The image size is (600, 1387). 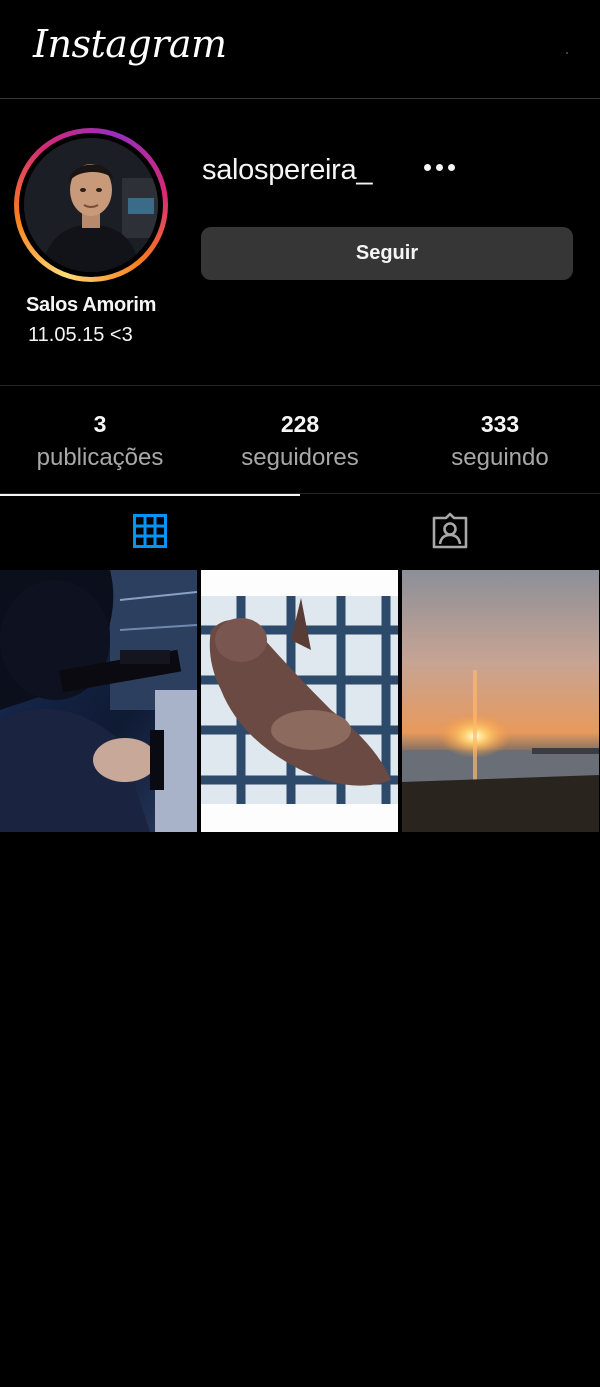 What do you see at coordinates (287, 170) in the screenshot?
I see `profile-username: salospereira_` at bounding box center [287, 170].